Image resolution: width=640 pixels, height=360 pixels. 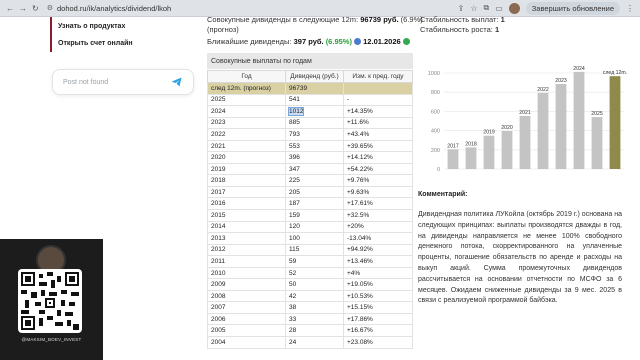 What do you see at coordinates (615, 122) in the screenshot?
I see `bar-след 12m.` at bounding box center [615, 122].